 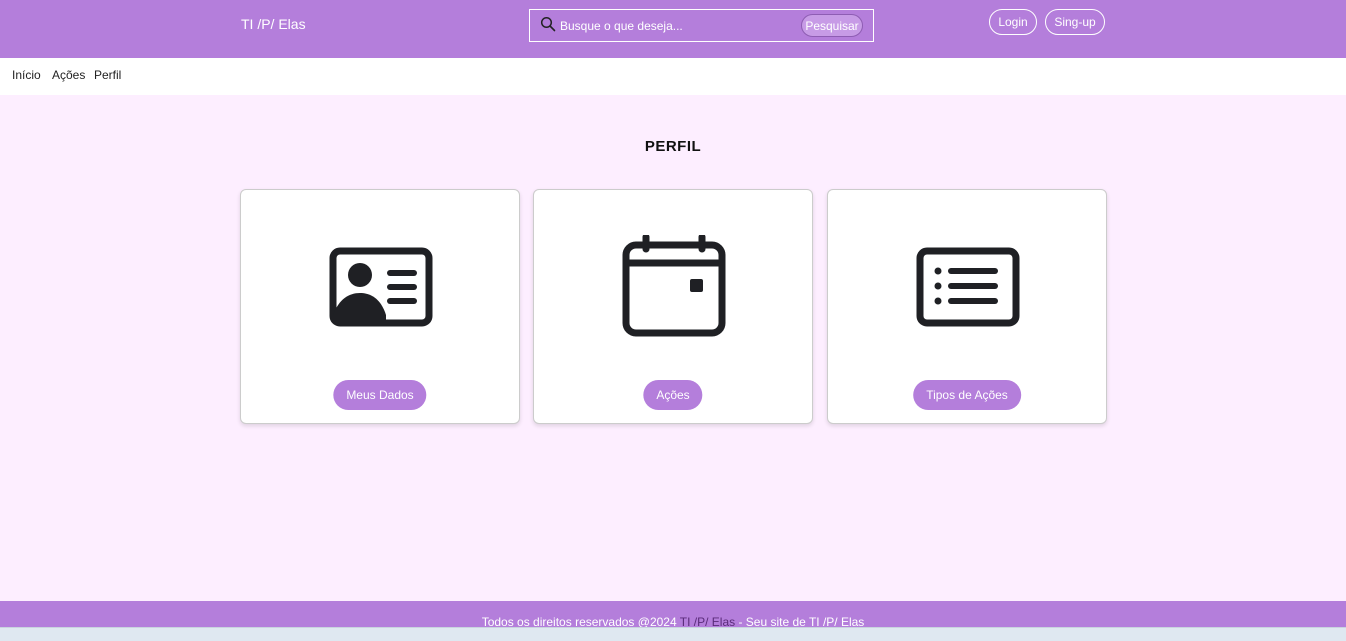 I want to click on tipos-de-acoes-button: Tipos de Ações, so click(x=967, y=395).